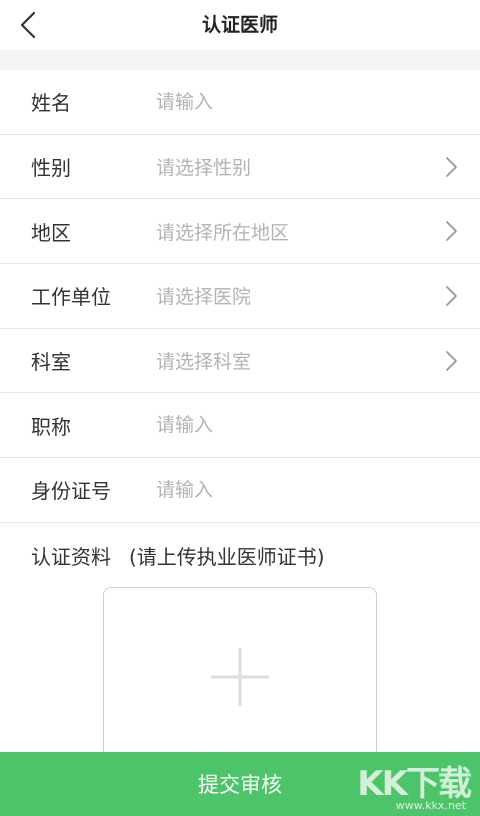  What do you see at coordinates (286, 101) in the screenshot?
I see `name-input` at bounding box center [286, 101].